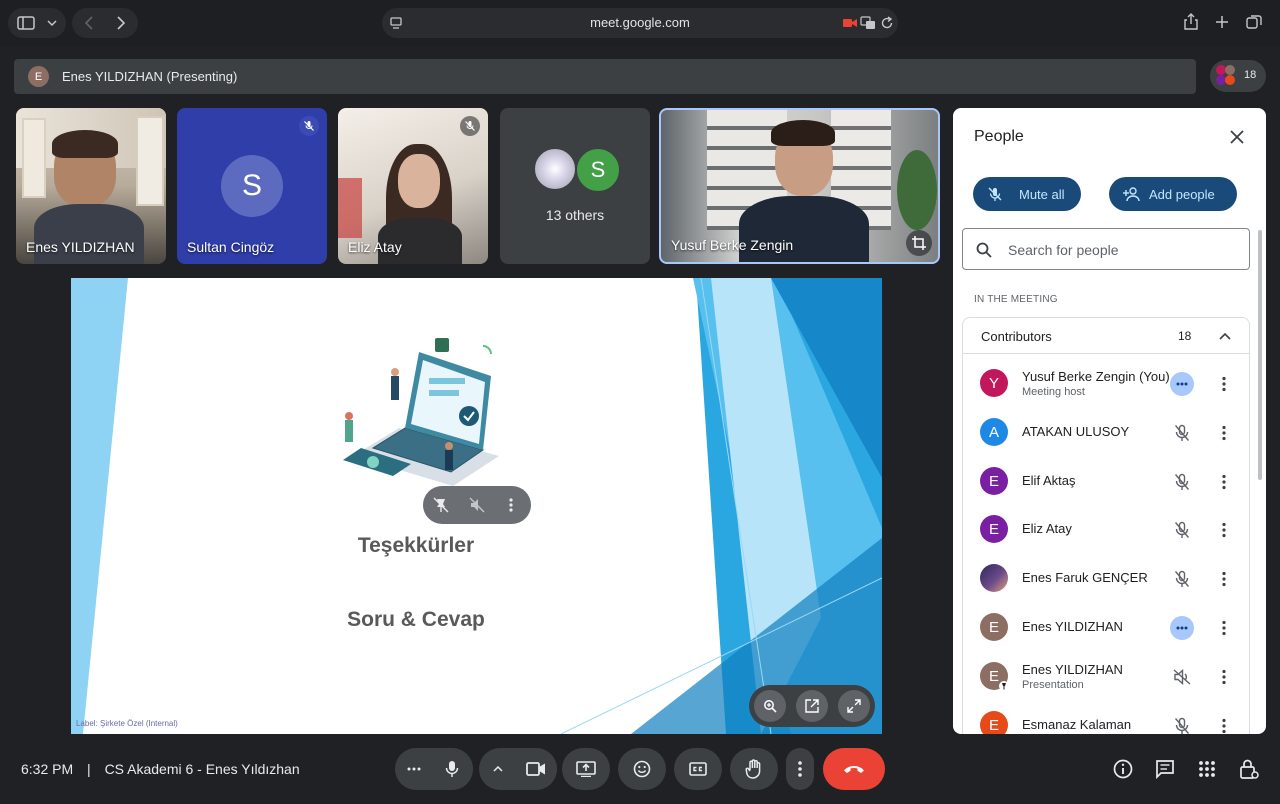 The width and height of the screenshot is (1280, 804). I want to click on close-icon, so click(1237, 137).